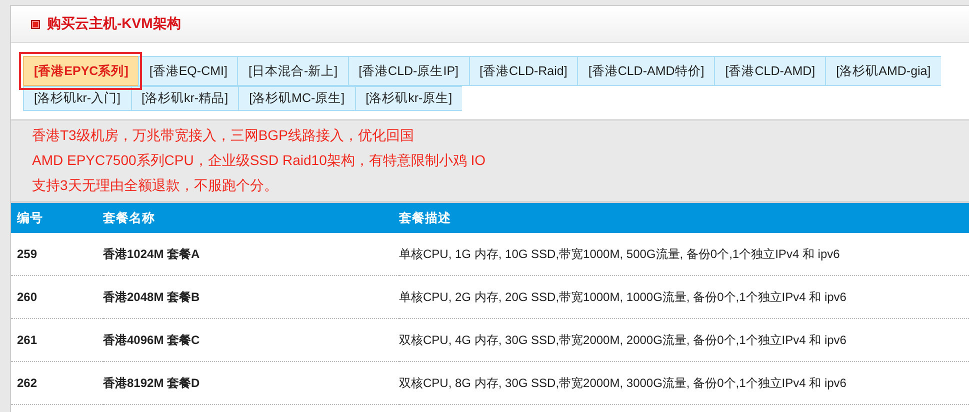 The width and height of the screenshot is (969, 412). Describe the element at coordinates (619, 253) in the screenshot. I see `table-cell: 单核CPU, 1G 内存, 10G SSD,带宽1000M, 500G流量, 备份0个,1个独立IPv4 和 ipv6` at that location.